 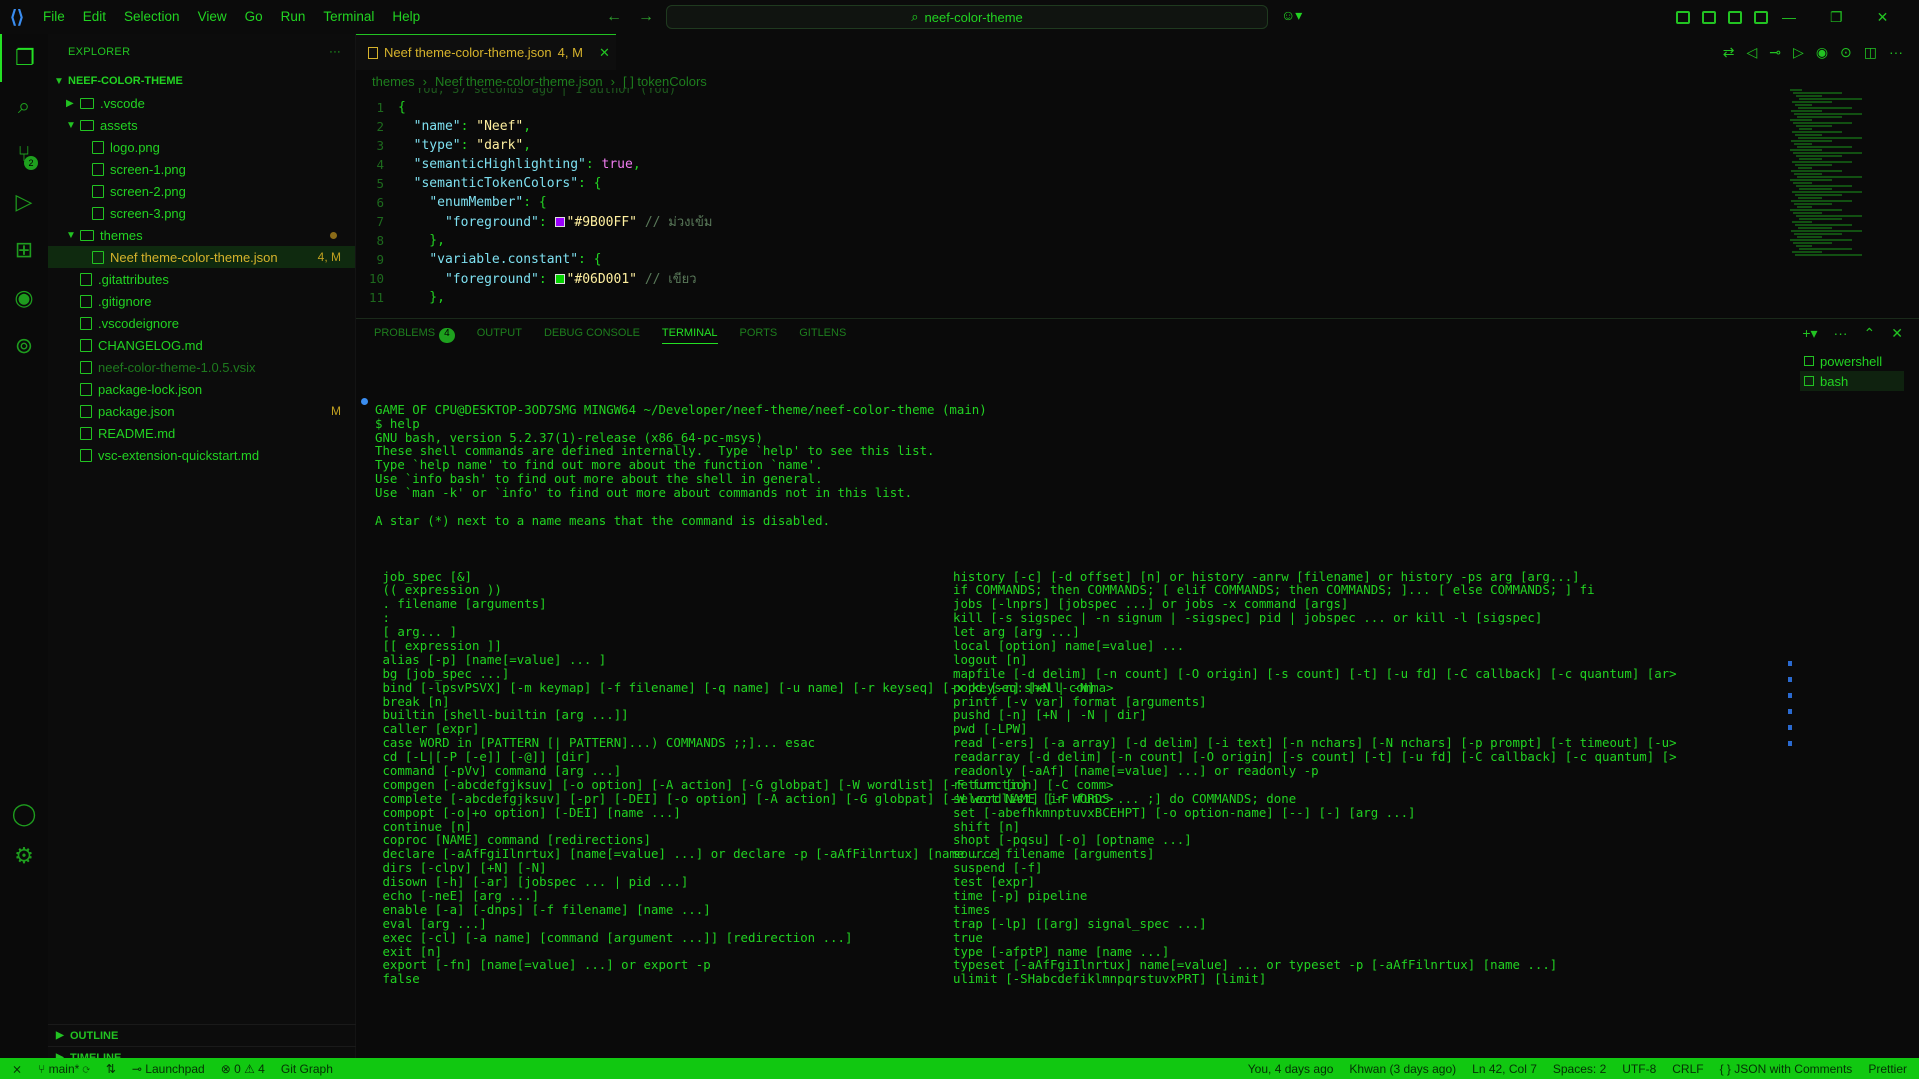 I want to click on tab-debug-console: DEBUG CONSOLE, so click(x=592, y=335).